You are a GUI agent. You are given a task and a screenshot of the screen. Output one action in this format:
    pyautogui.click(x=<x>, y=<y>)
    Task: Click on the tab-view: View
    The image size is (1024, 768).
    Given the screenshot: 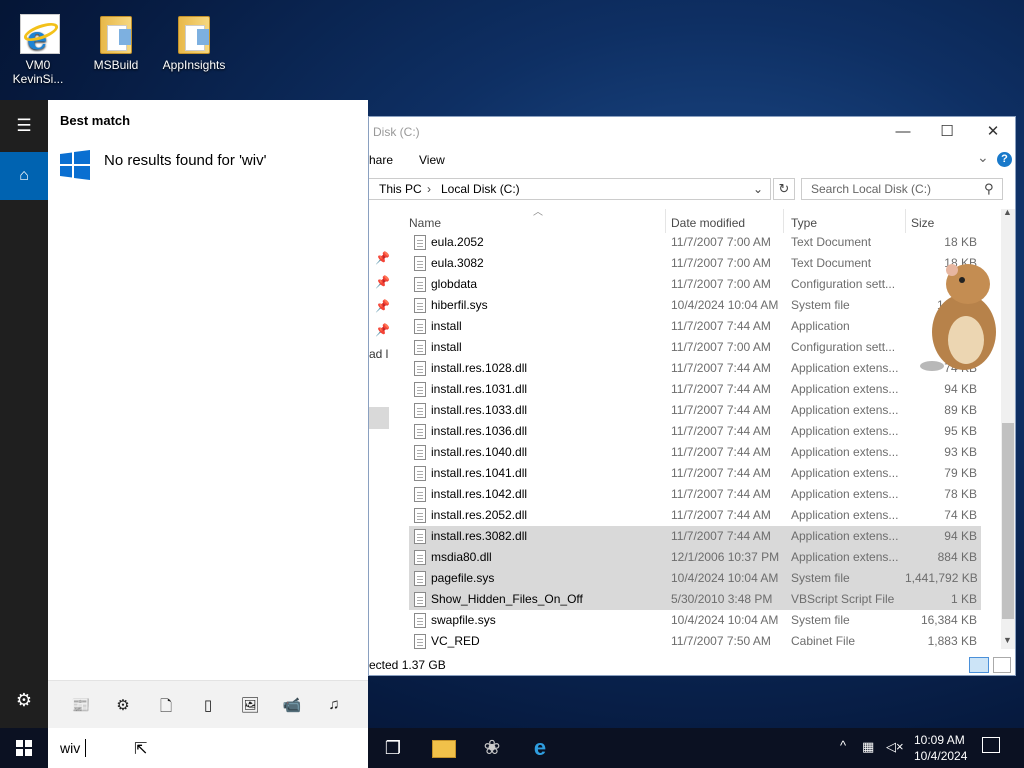 What is the action you would take?
    pyautogui.click(x=432, y=160)
    